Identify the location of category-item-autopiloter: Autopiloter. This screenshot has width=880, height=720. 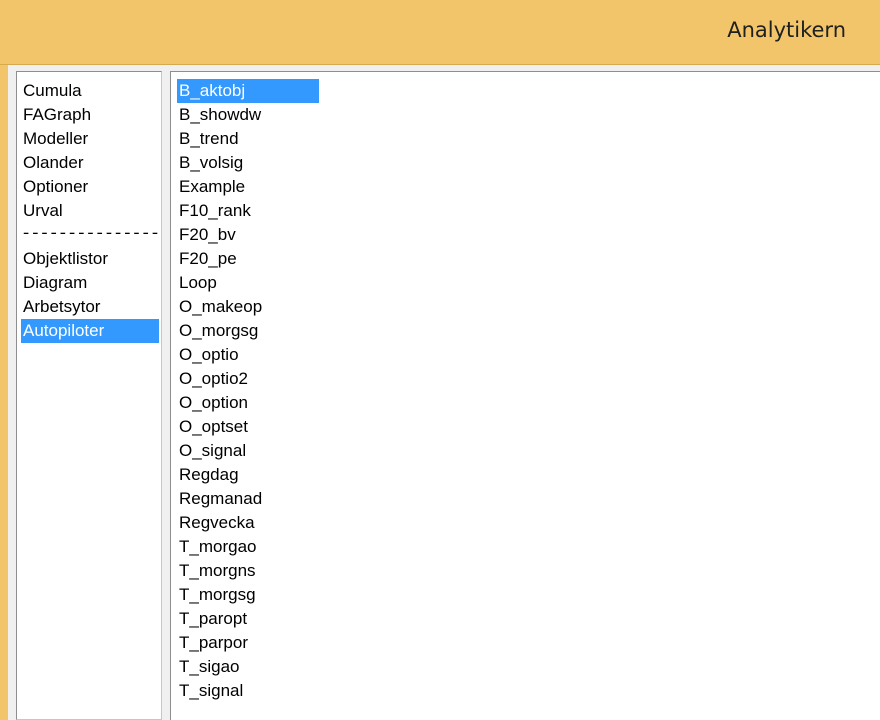
(90, 331).